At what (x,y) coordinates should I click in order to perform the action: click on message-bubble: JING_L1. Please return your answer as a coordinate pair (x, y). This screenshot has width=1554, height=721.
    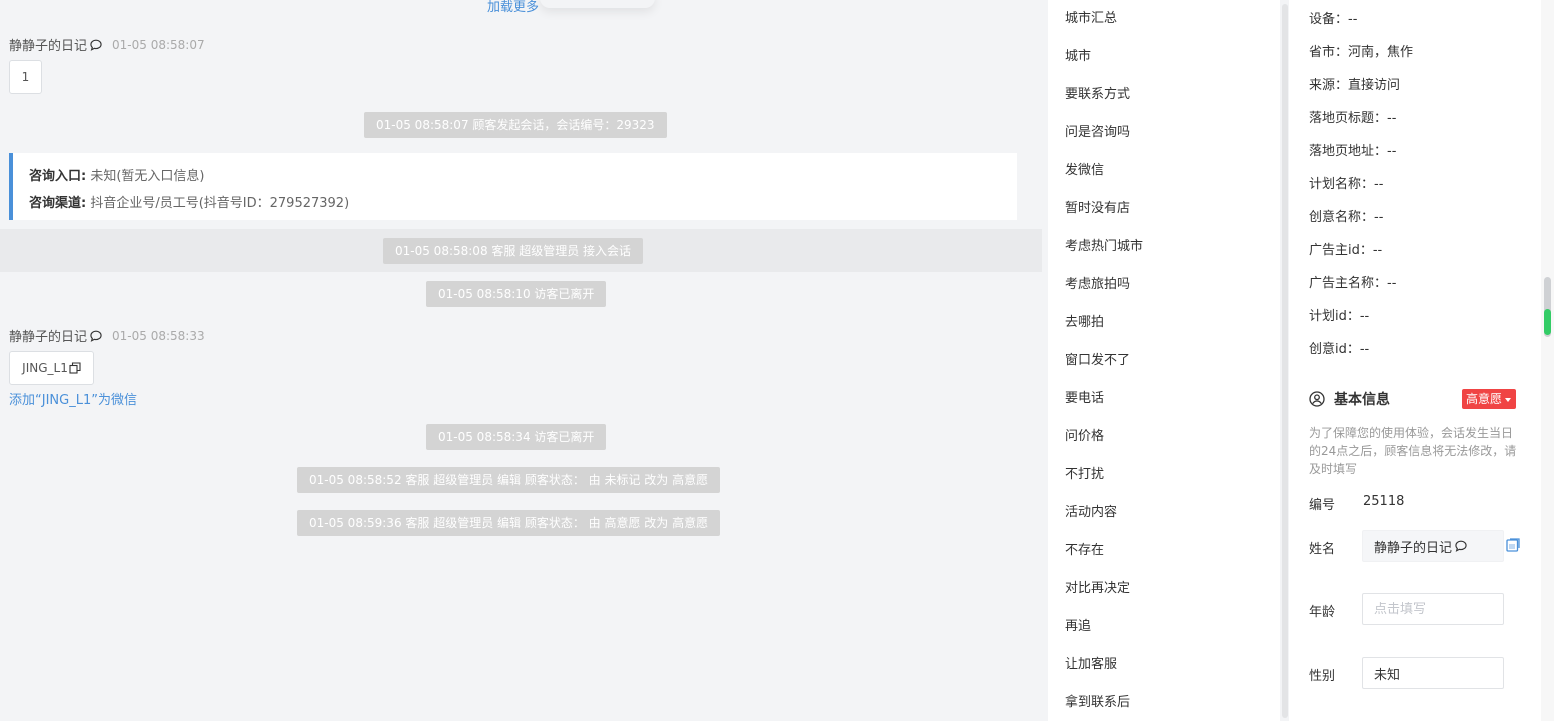
    Looking at the image, I should click on (51, 368).